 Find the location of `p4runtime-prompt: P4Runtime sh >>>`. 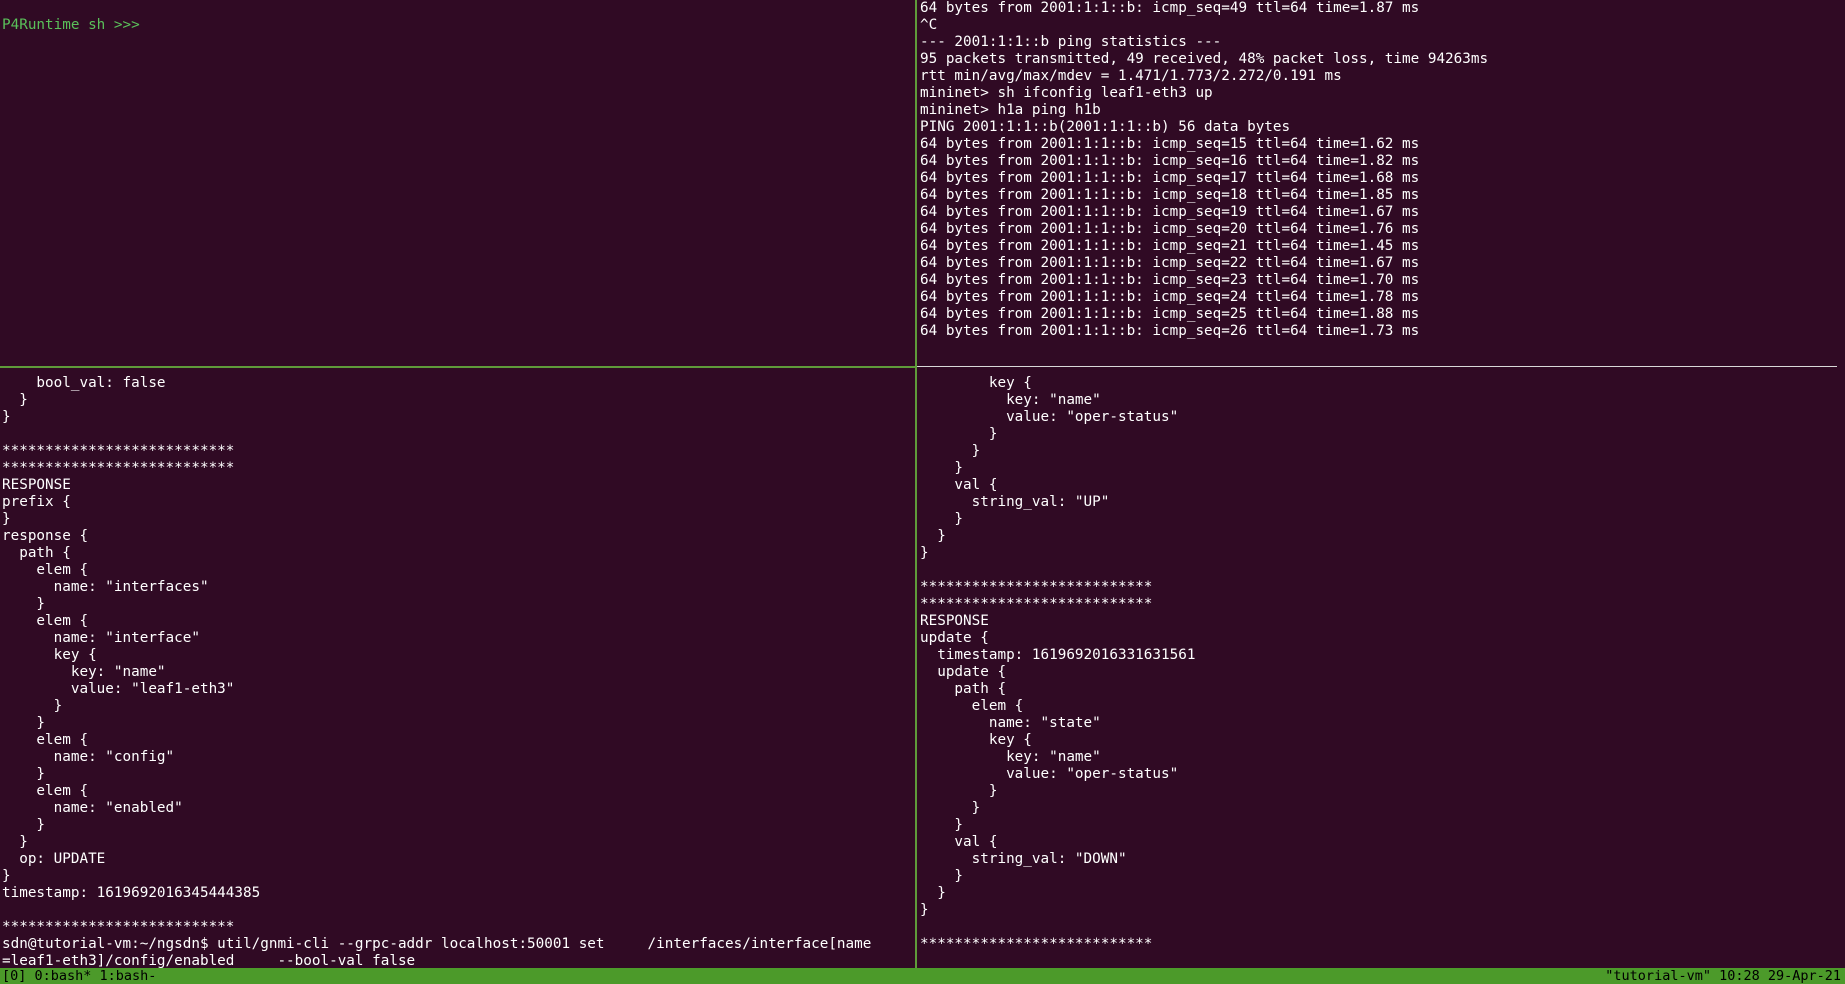

p4runtime-prompt: P4Runtime sh >>> is located at coordinates (75, 25).